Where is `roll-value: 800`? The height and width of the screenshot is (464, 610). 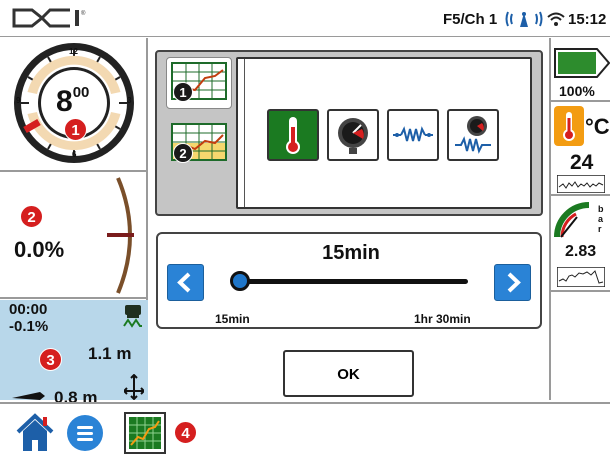 roll-value: 800 is located at coordinates (72, 101).